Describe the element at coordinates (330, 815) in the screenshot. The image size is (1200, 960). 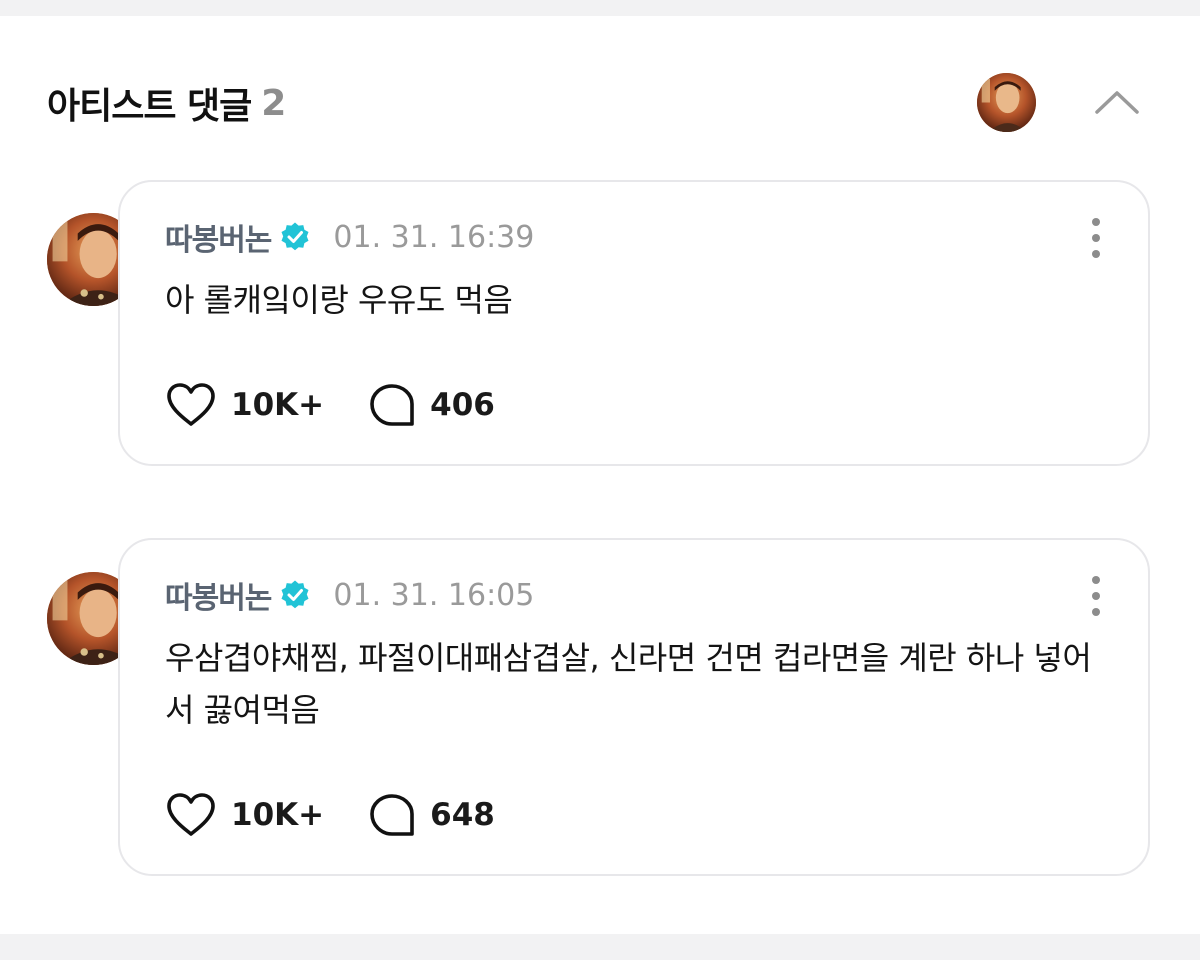
I see `comment-actions: 10K+ 648` at that location.